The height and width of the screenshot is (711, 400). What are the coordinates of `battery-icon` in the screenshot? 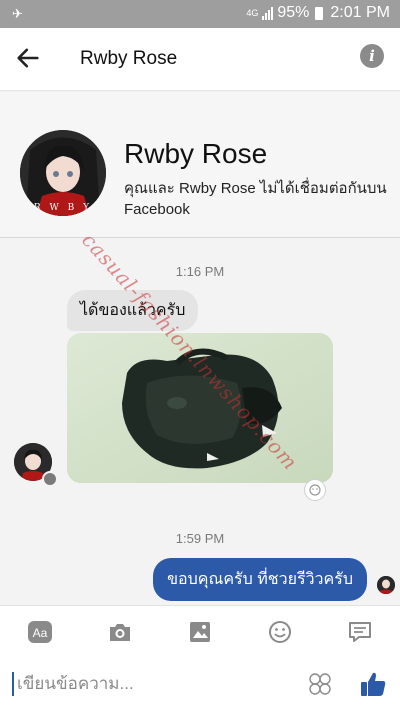 It's located at (319, 13).